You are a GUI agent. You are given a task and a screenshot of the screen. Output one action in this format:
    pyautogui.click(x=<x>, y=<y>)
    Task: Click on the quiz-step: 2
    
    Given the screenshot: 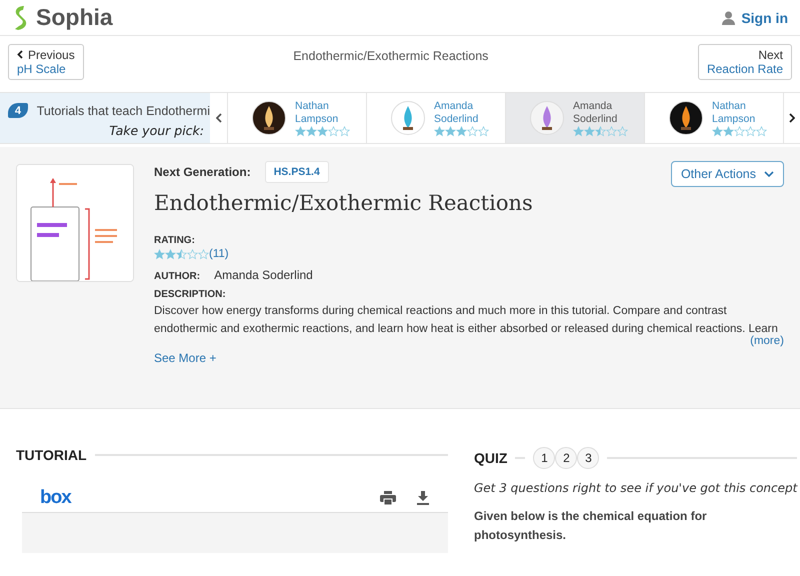 What is the action you would take?
    pyautogui.click(x=566, y=458)
    